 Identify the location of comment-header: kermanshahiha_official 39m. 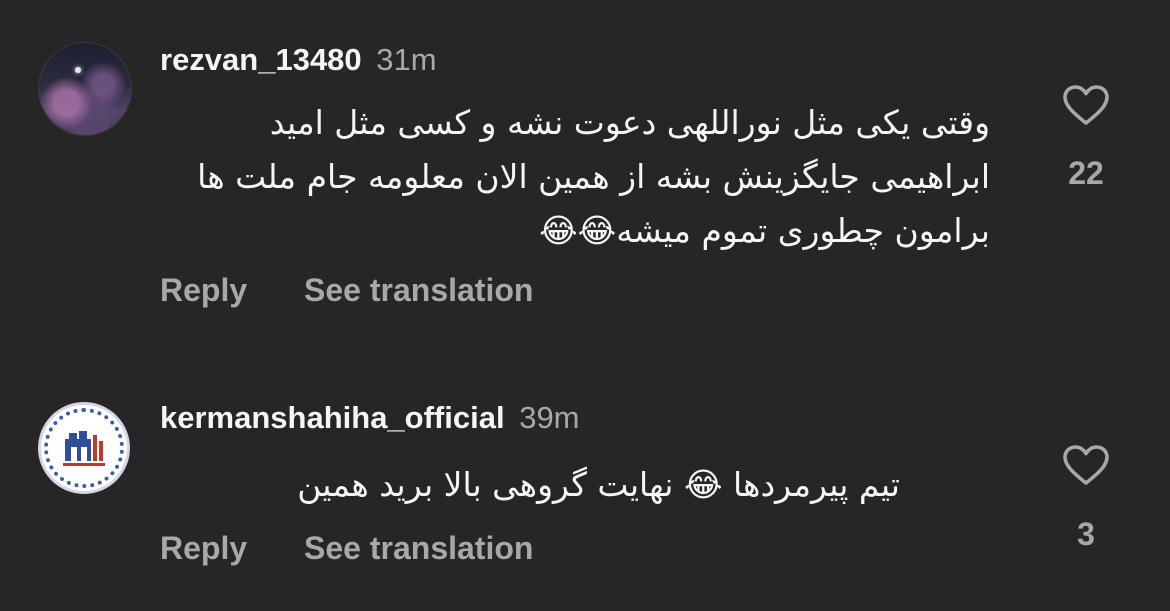
(370, 418).